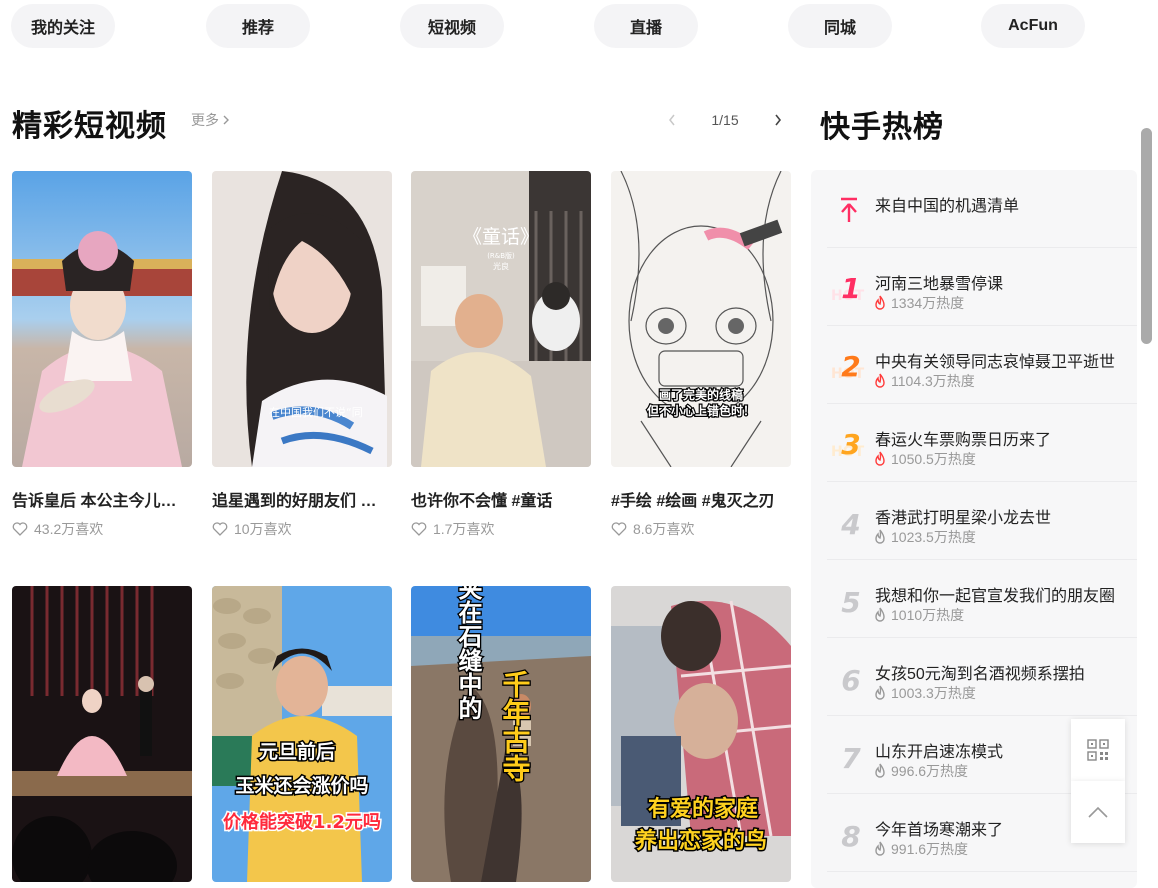 The image size is (1158, 888). Describe the element at coordinates (939, 828) in the screenshot. I see `hot-item-title: 今年首场寒潮来了` at that location.